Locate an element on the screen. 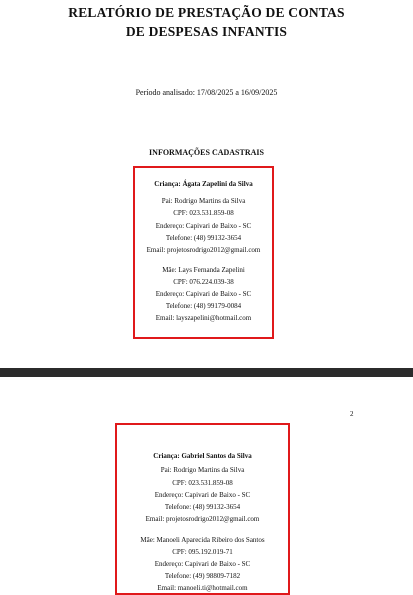 The height and width of the screenshot is (595, 413). page-separator is located at coordinates (206, 372).